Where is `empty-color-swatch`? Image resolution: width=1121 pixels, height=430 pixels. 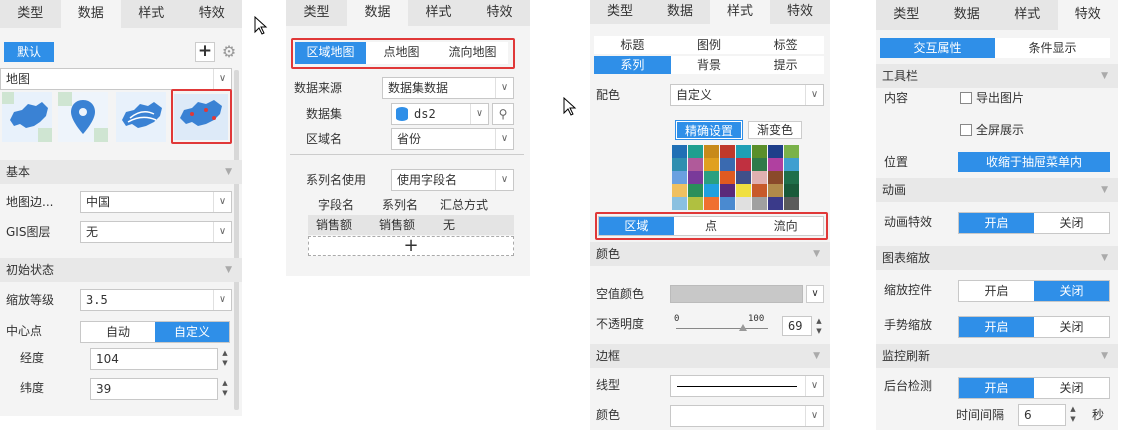 empty-color-swatch is located at coordinates (736, 294).